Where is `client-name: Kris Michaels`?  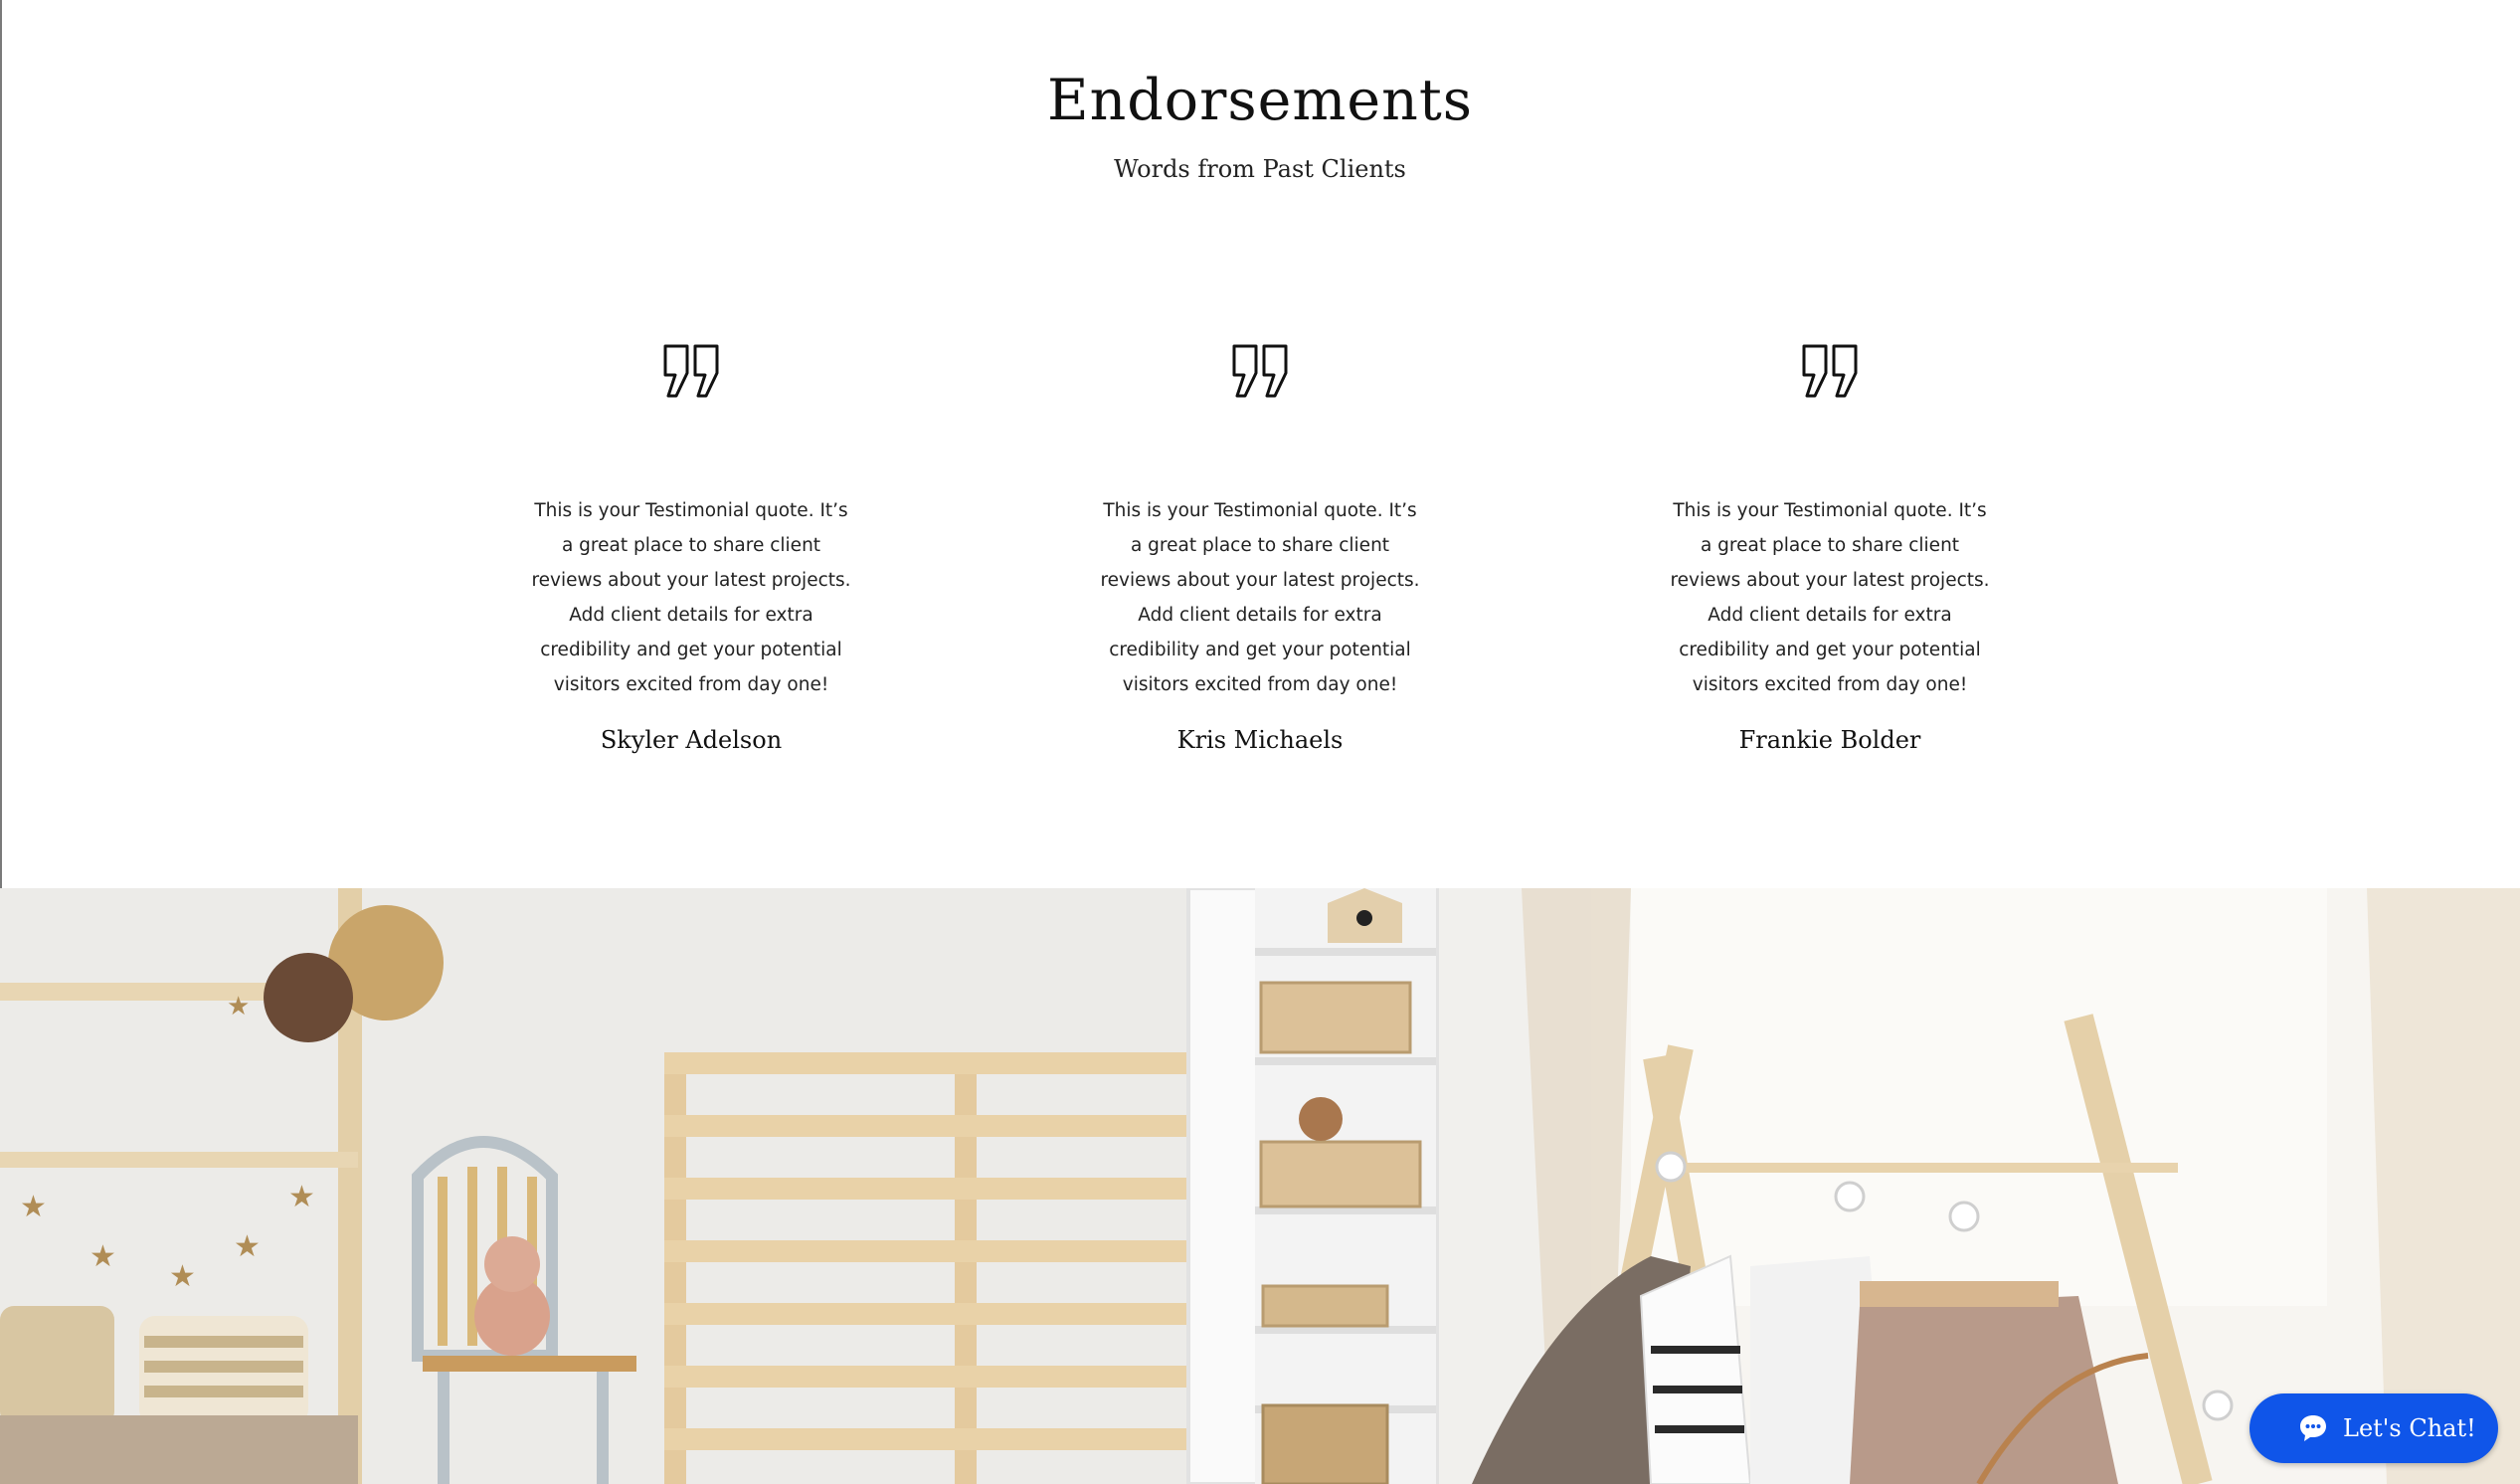 client-name: Kris Michaels is located at coordinates (1260, 740).